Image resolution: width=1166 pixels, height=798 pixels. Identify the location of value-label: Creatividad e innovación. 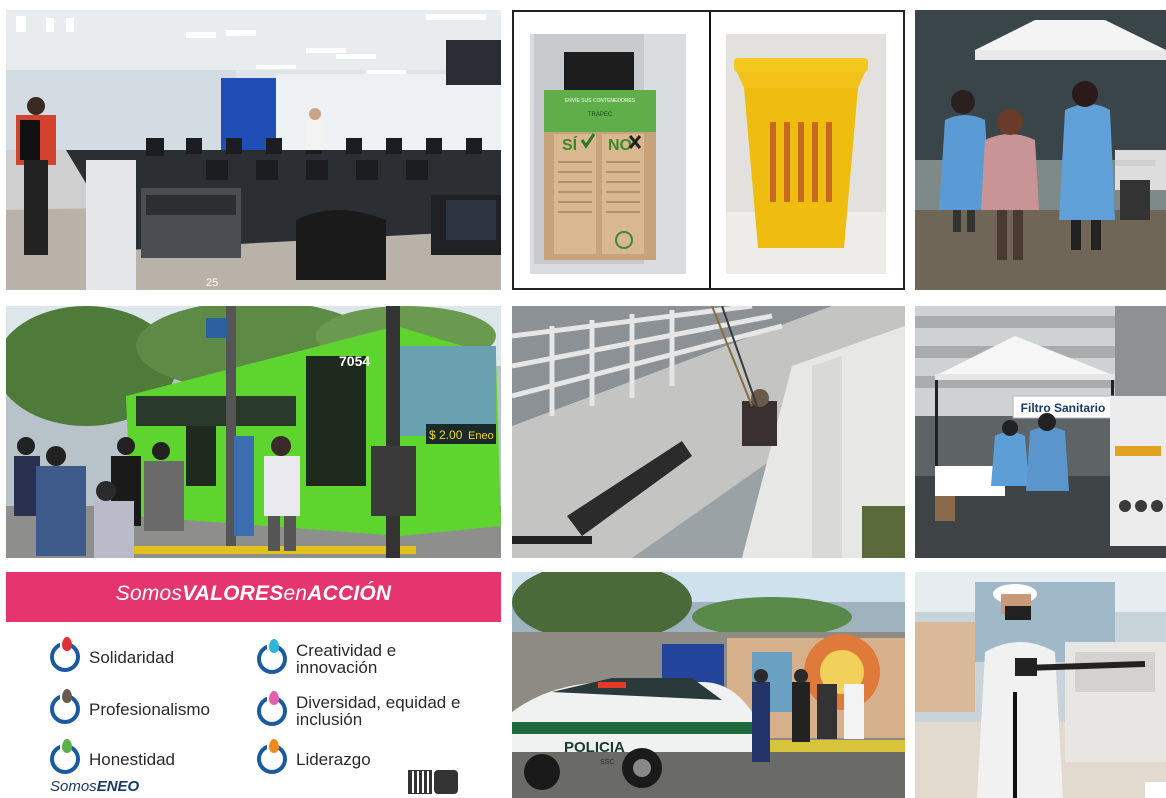
(346, 659).